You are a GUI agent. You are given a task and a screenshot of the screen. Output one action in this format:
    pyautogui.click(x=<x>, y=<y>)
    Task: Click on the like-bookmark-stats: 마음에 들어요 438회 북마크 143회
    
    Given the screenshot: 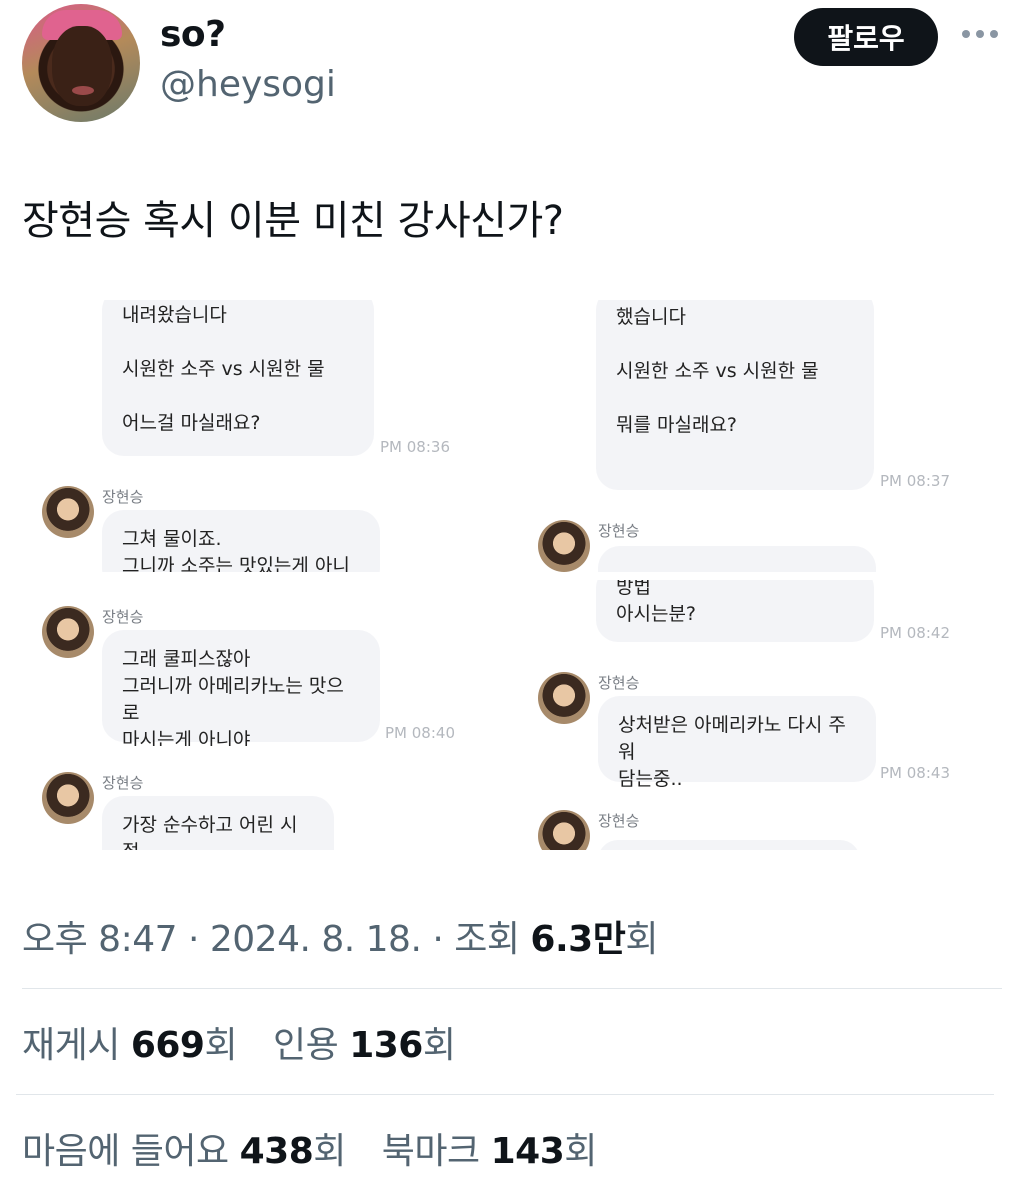 What is the action you would take?
    pyautogui.click(x=309, y=1148)
    